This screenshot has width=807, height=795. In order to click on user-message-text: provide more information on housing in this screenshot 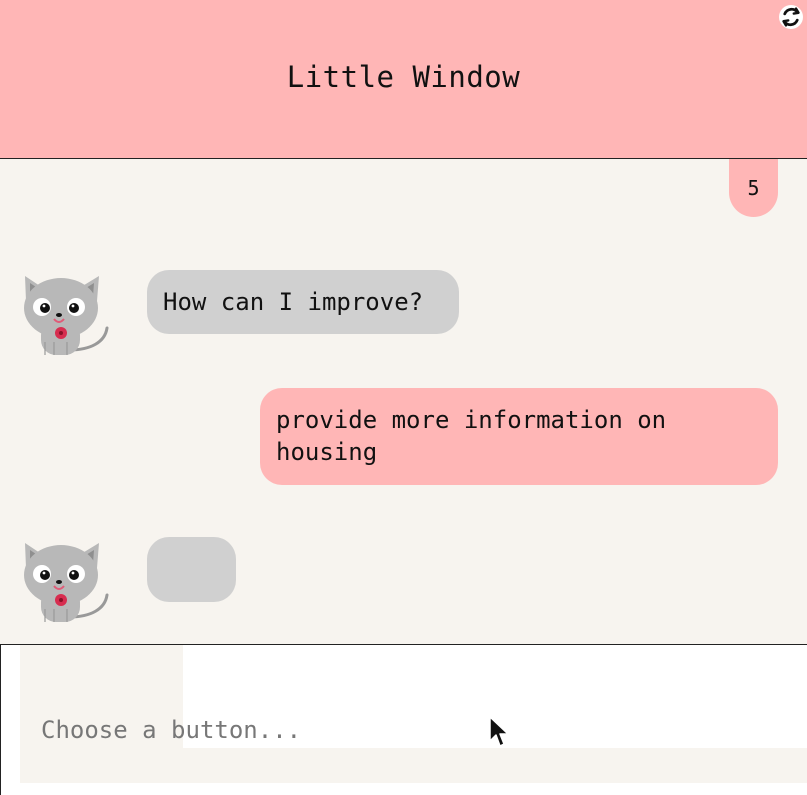, I will do `click(471, 436)`.